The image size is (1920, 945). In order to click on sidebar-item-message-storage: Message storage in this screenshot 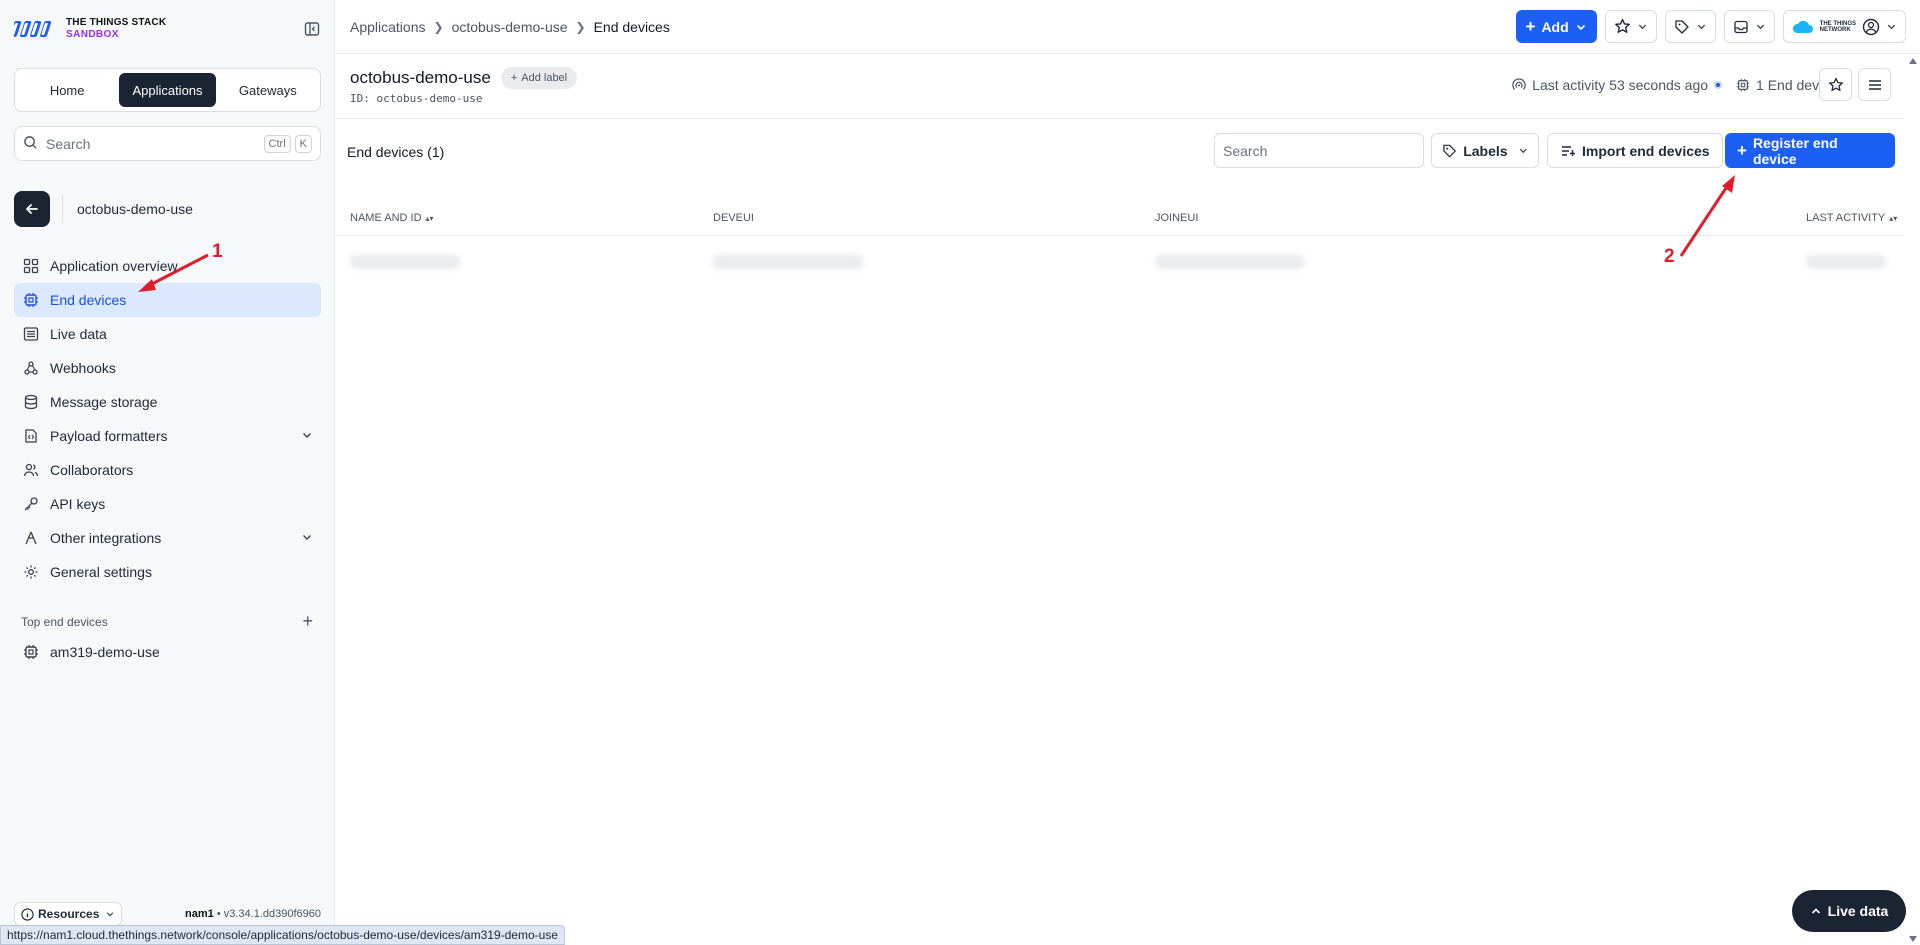, I will do `click(167, 402)`.